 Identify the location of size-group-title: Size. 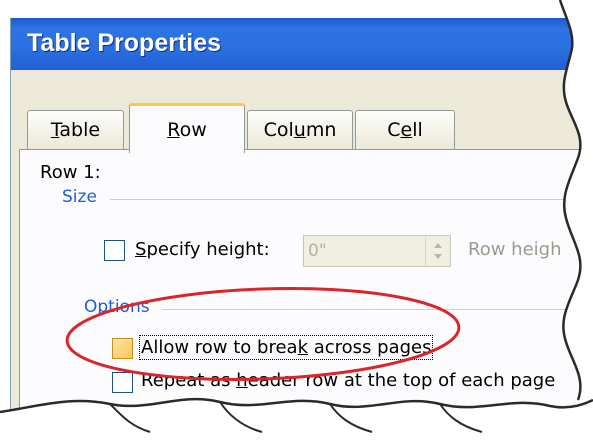
(79, 197).